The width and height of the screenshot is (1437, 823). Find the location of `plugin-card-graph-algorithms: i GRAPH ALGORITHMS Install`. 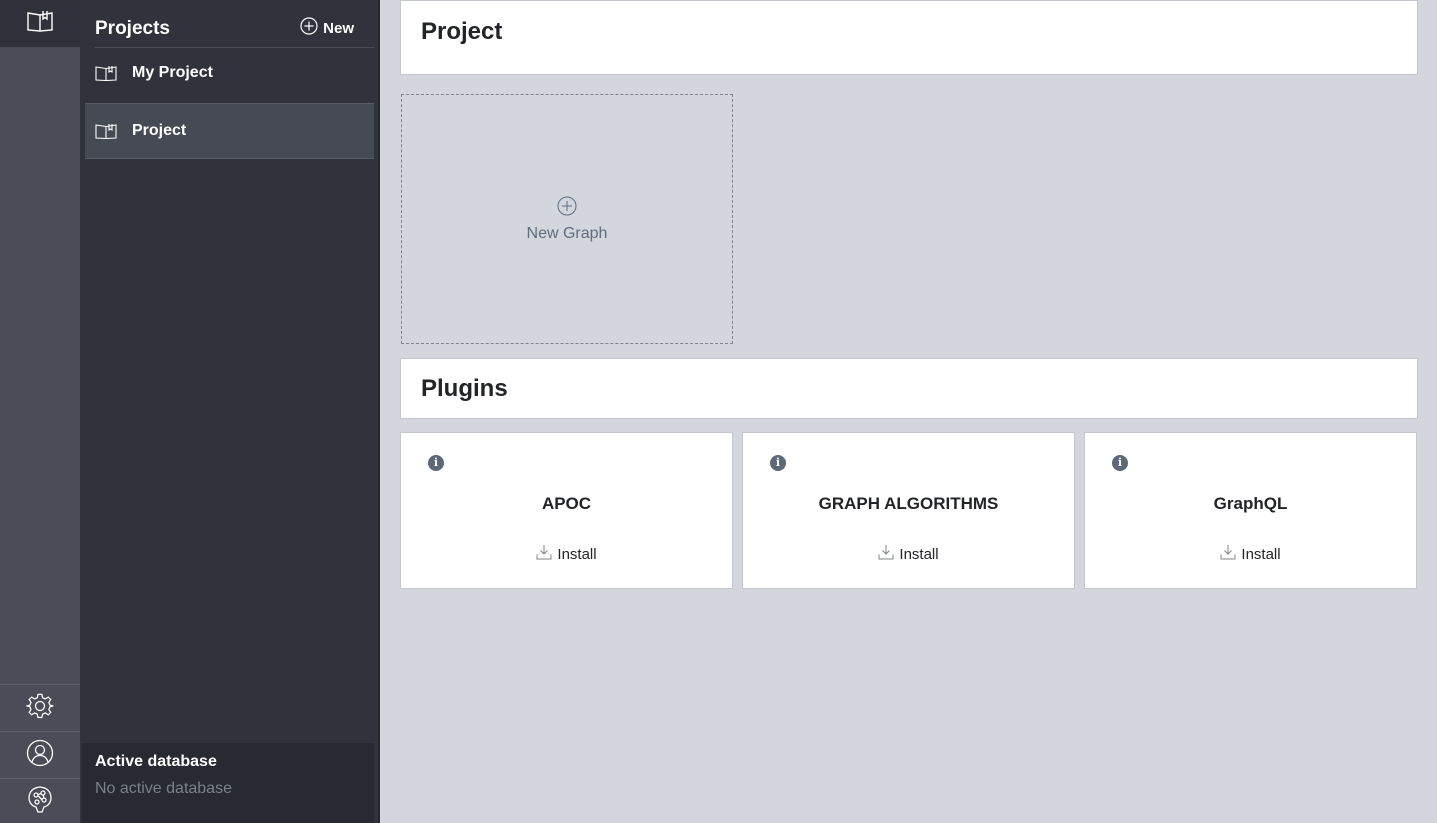

plugin-card-graph-algorithms: i GRAPH ALGORITHMS Install is located at coordinates (908, 510).